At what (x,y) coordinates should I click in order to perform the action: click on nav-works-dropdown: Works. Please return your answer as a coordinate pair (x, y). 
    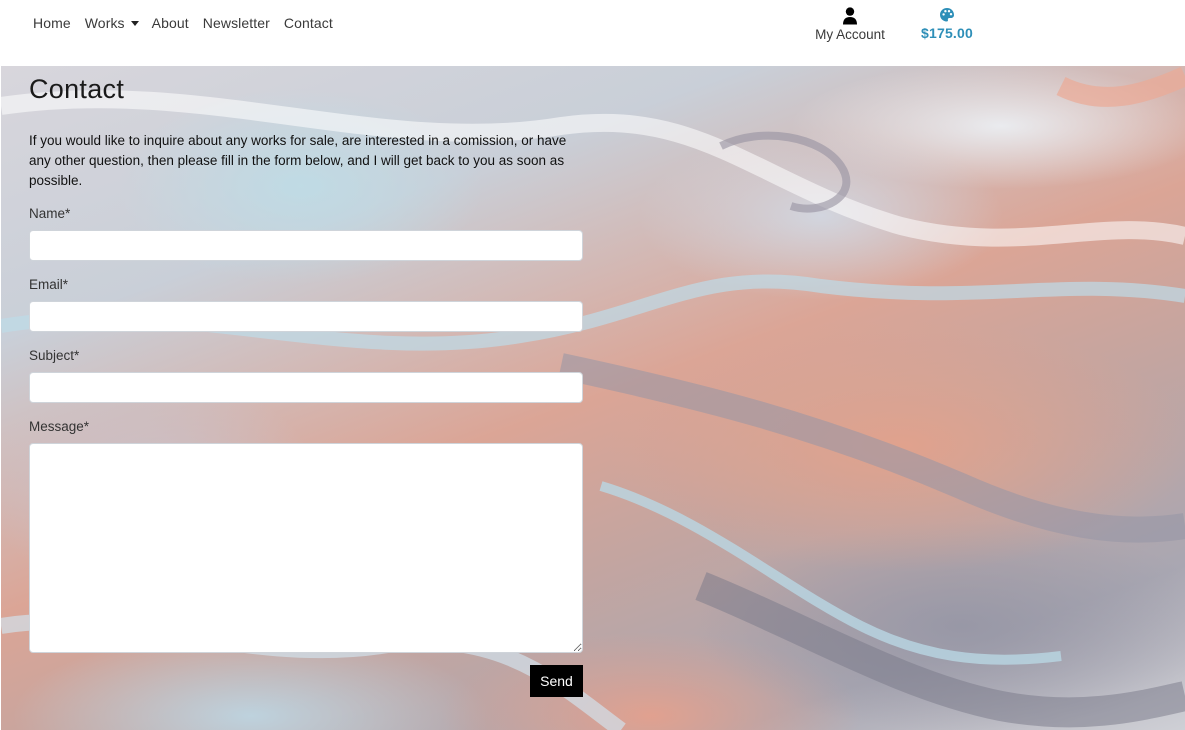
    Looking at the image, I should click on (112, 23).